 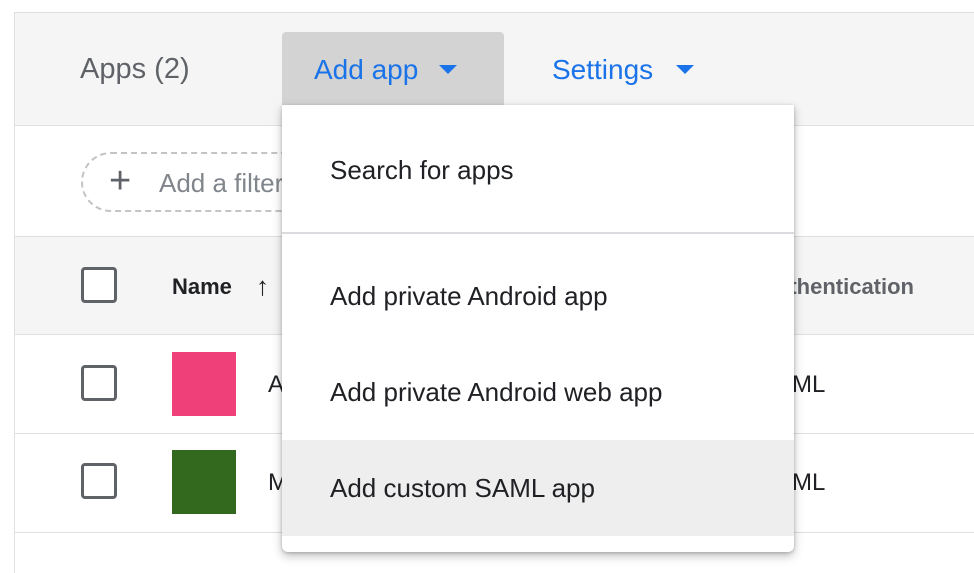 I want to click on menu-divider, so click(x=538, y=233).